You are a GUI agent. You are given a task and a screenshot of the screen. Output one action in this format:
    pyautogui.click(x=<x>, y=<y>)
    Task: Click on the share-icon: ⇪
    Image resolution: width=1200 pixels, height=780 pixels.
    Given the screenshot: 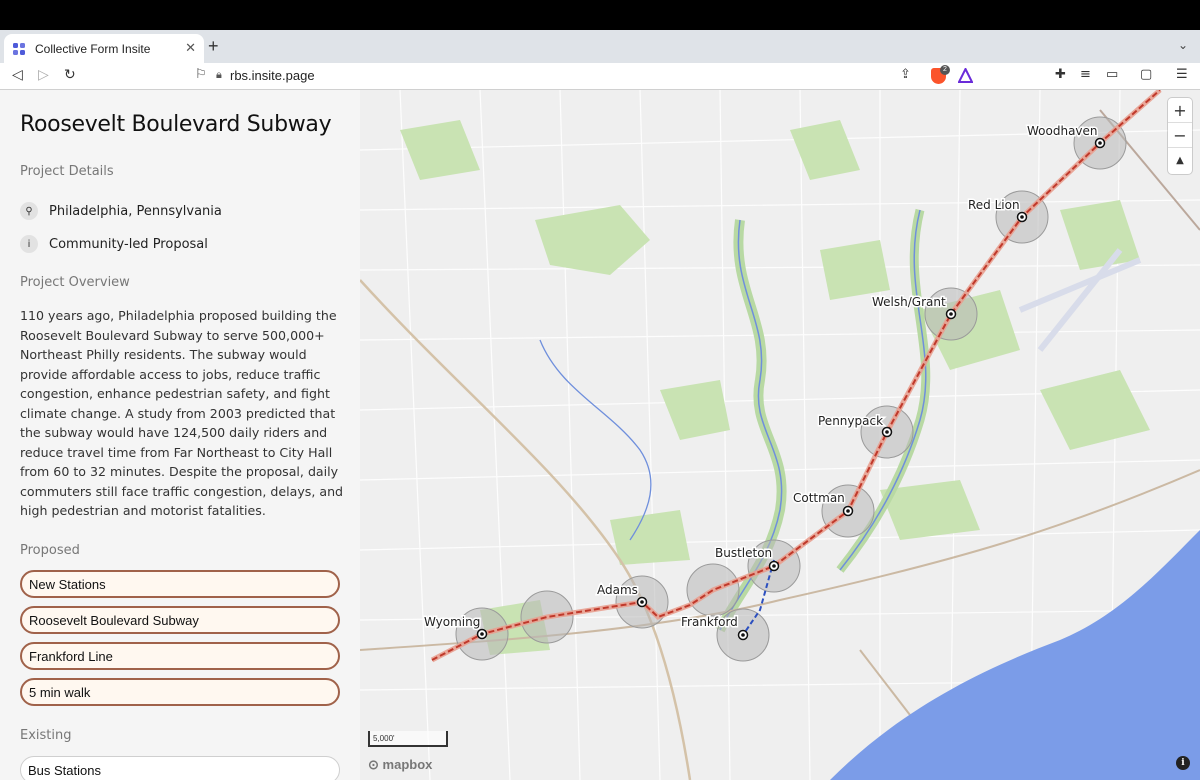 What is the action you would take?
    pyautogui.click(x=905, y=74)
    